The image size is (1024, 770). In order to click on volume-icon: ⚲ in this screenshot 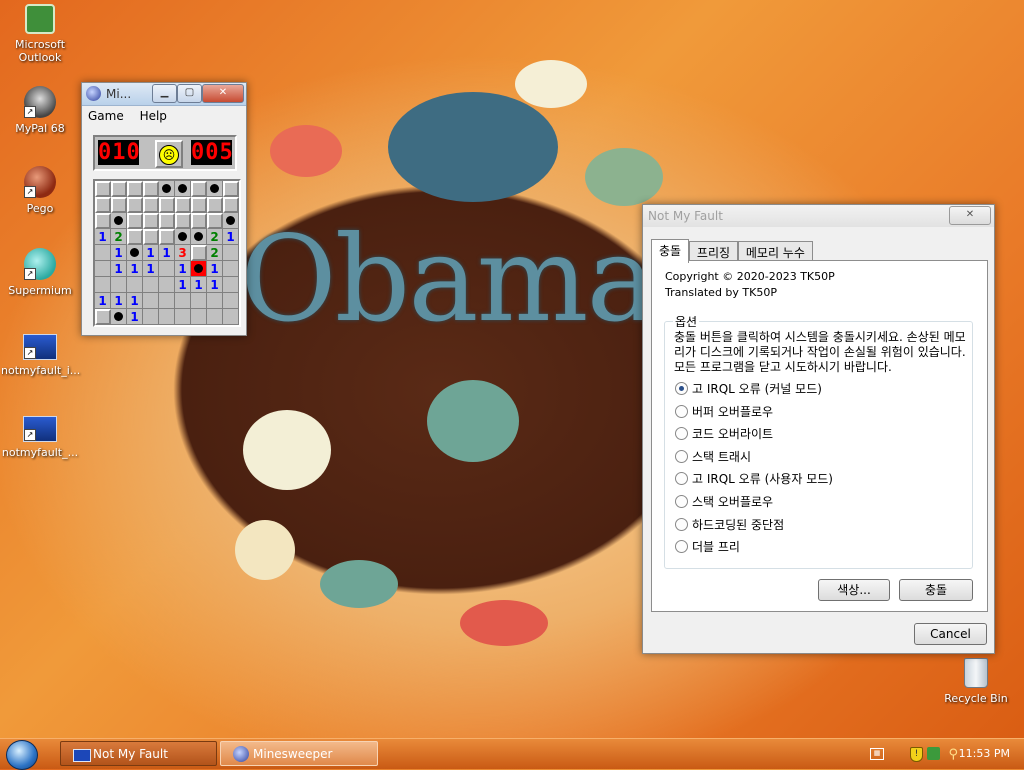, I will do `click(953, 754)`.